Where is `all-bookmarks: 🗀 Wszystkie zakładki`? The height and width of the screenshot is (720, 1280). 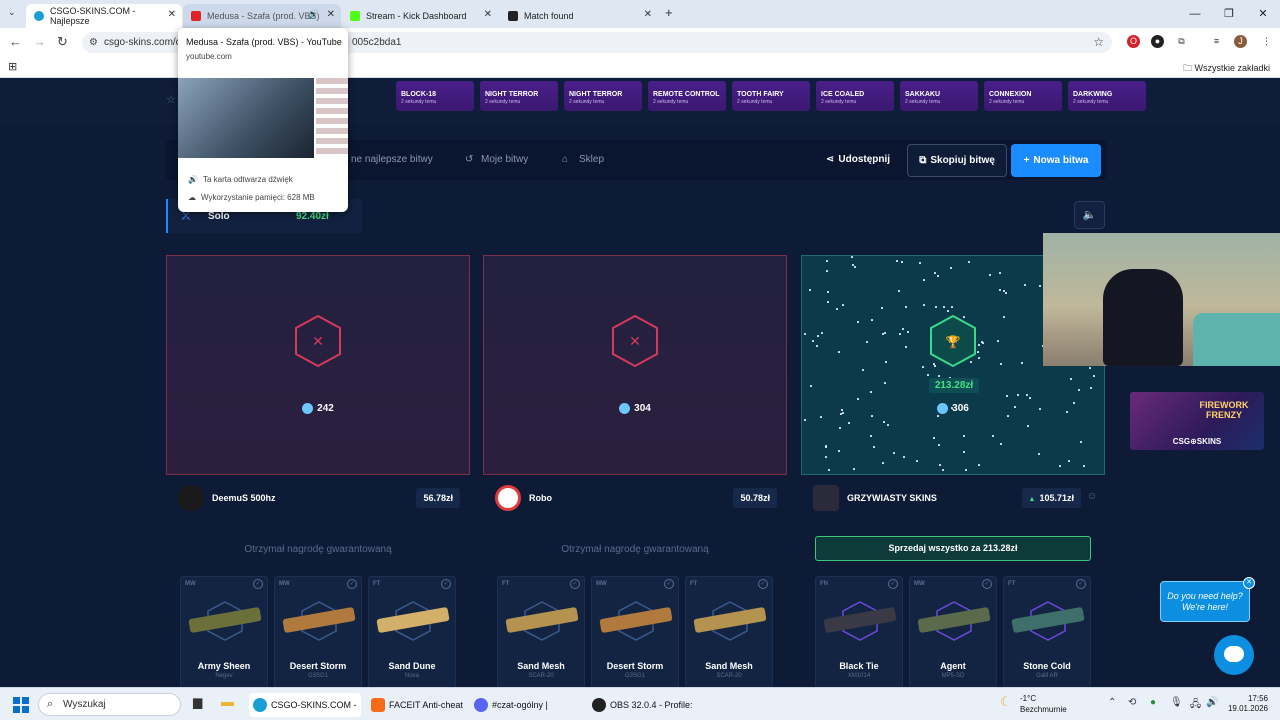 all-bookmarks: 🗀 Wszystkie zakładki is located at coordinates (1226, 69).